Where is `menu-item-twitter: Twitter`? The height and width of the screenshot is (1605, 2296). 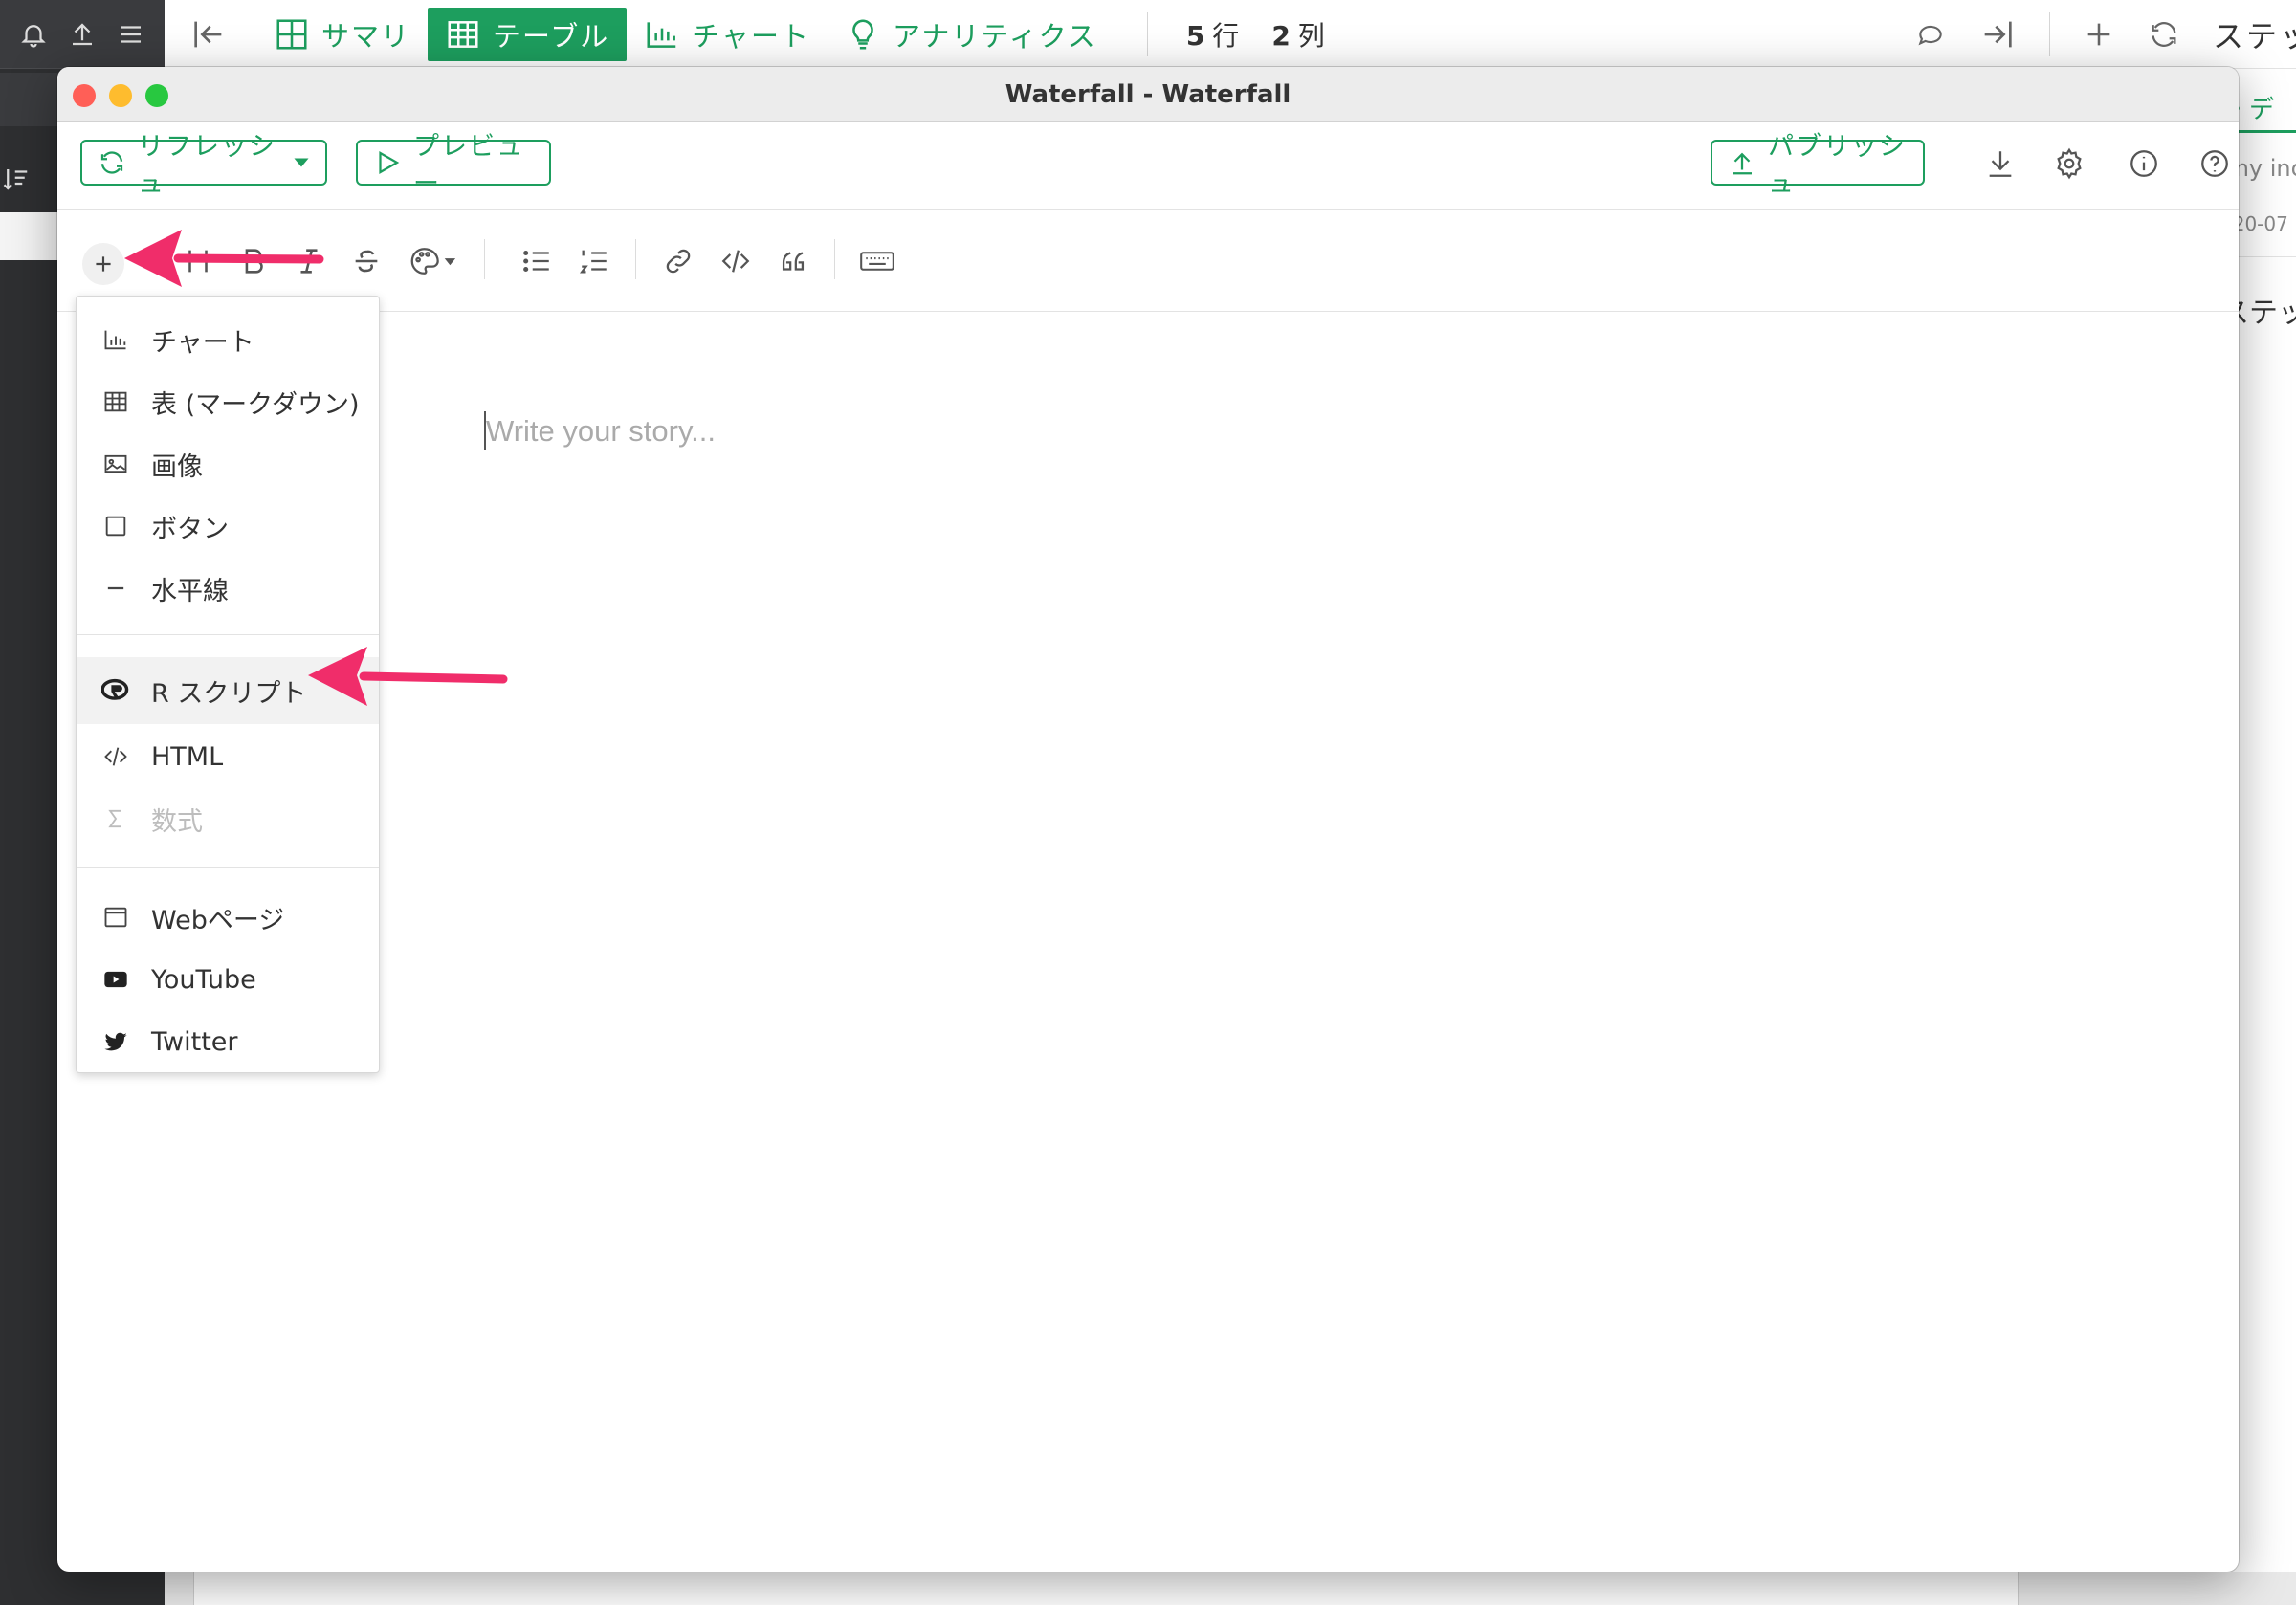
menu-item-twitter: Twitter is located at coordinates (228, 1041).